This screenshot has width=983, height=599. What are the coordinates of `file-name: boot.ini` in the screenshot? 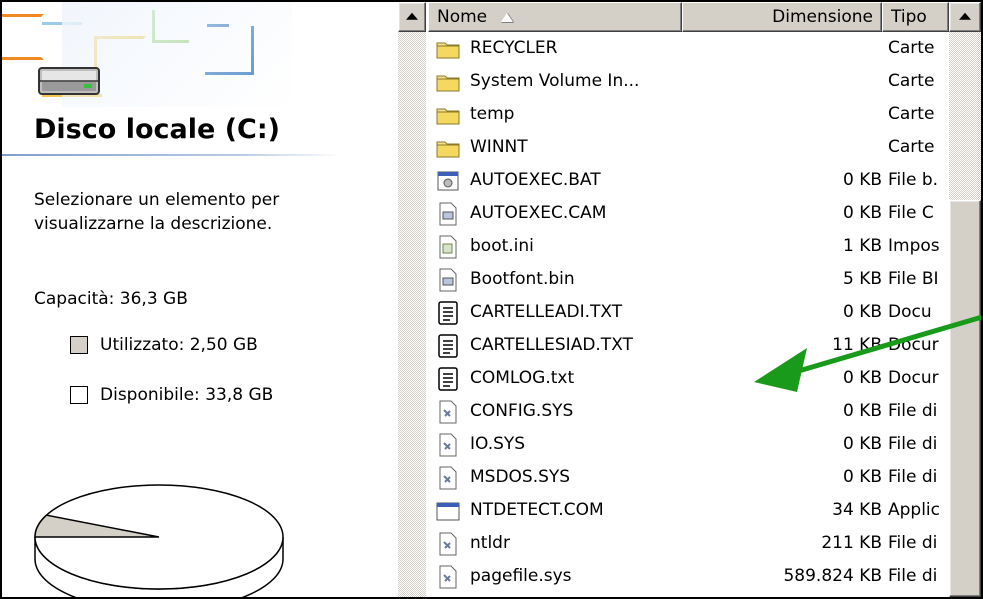 It's located at (502, 246).